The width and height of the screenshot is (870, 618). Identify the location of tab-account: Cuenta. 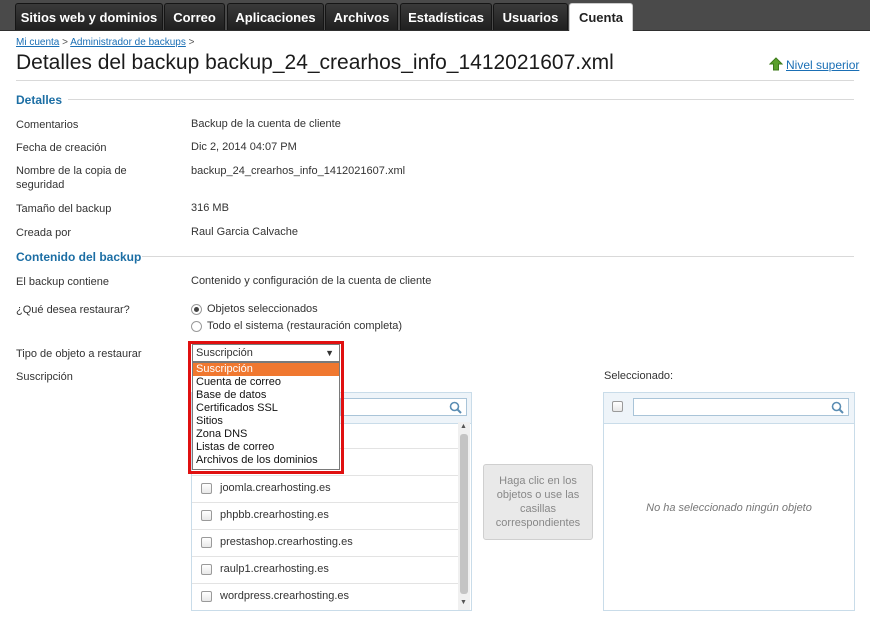
(601, 17).